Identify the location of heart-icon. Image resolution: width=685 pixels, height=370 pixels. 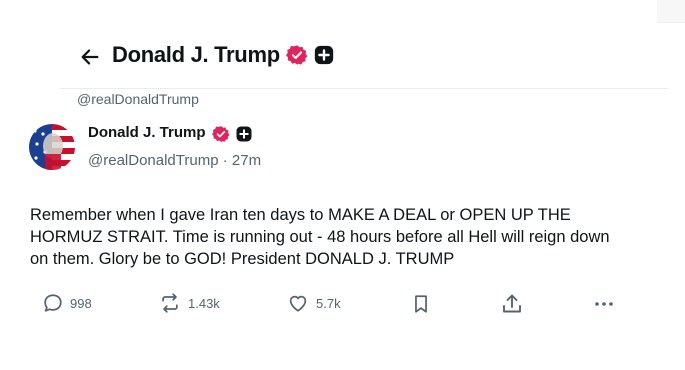
(298, 303).